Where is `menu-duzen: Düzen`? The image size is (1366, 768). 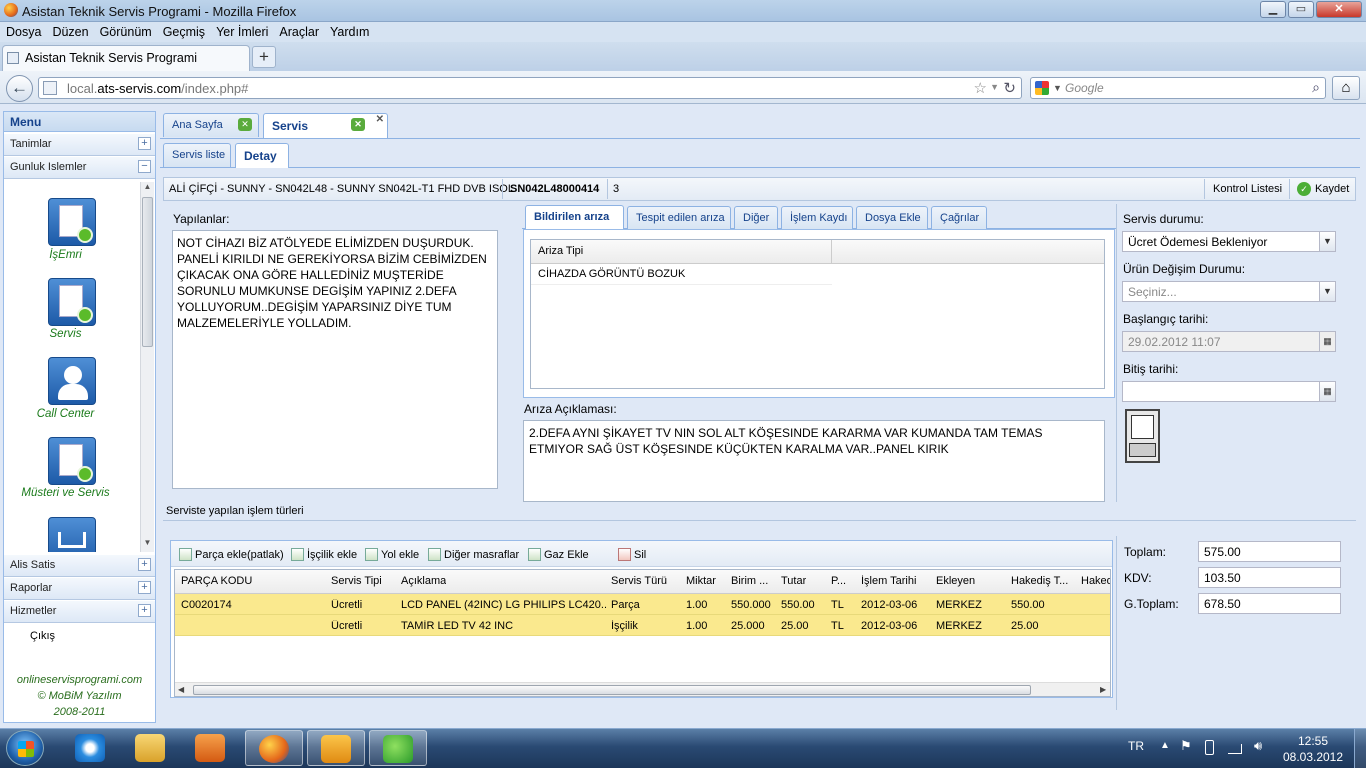 menu-duzen: Düzen is located at coordinates (69, 30).